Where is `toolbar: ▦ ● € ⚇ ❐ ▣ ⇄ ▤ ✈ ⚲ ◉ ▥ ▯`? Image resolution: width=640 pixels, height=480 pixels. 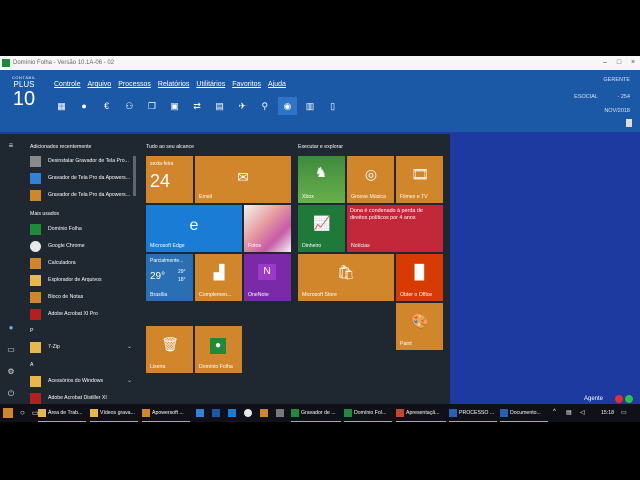 toolbar: ▦ ● € ⚇ ❐ ▣ ⇄ ▤ ✈ ⚲ ◉ ▥ ▯ is located at coordinates (199, 105).